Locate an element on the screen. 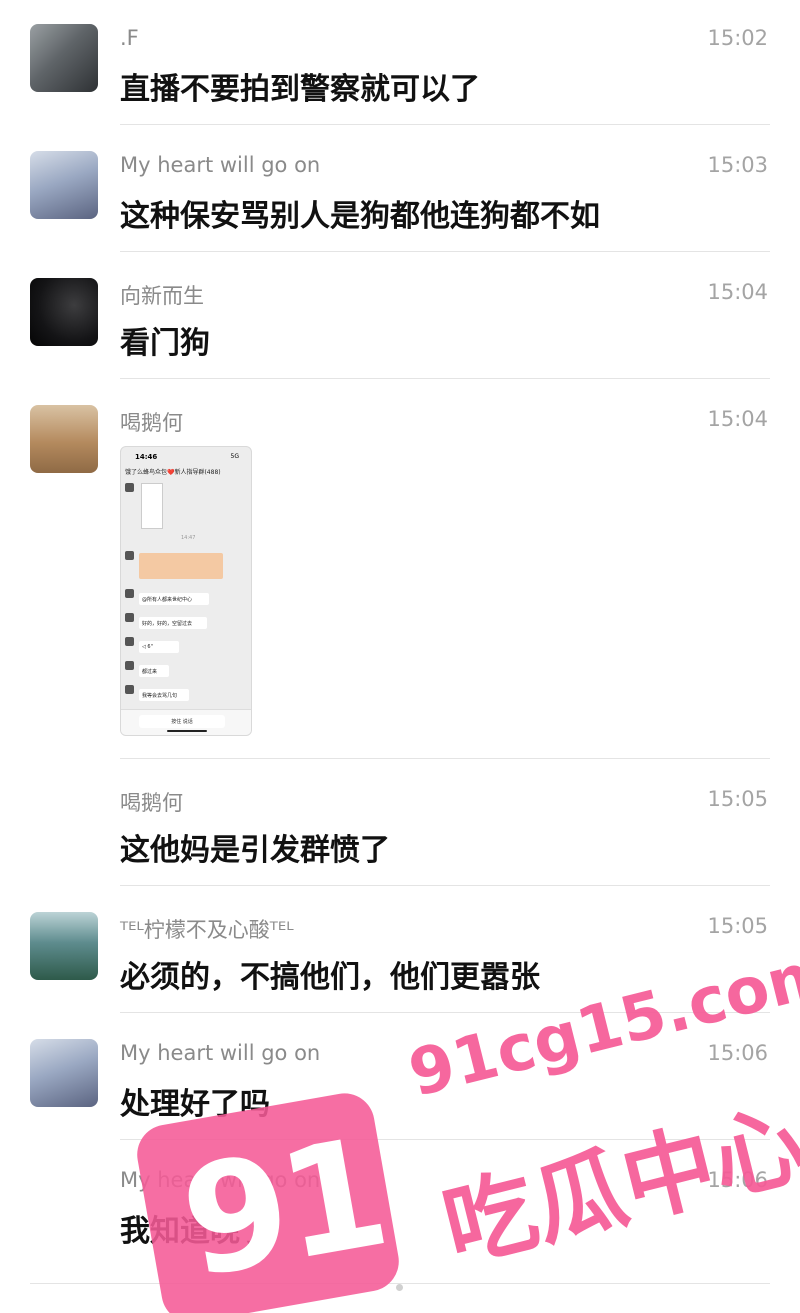 The width and height of the screenshot is (800, 1313). message-time: 15:03 is located at coordinates (737, 165).